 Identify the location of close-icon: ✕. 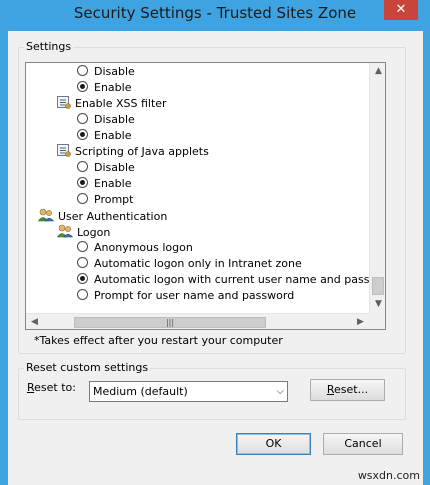
(401, 9).